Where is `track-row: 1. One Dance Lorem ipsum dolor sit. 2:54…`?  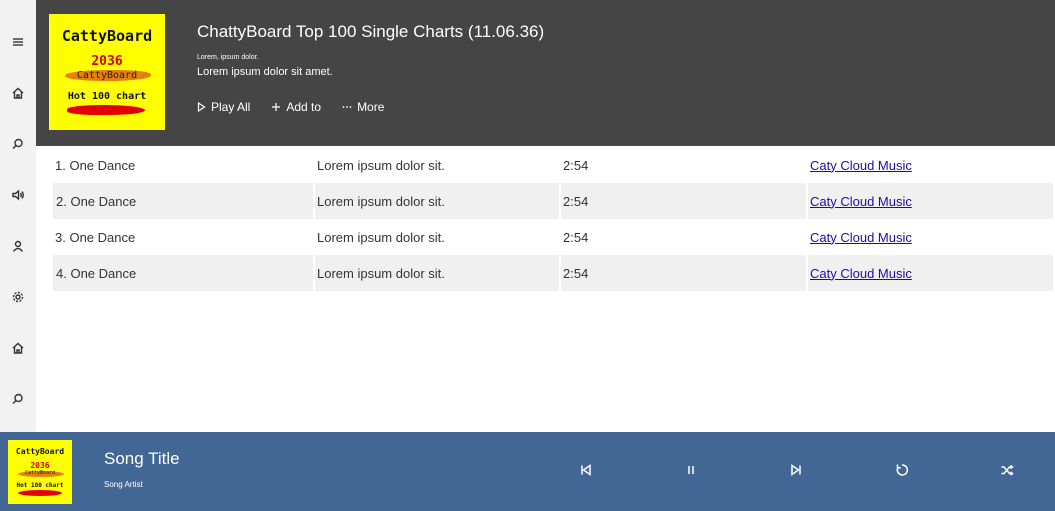
track-row: 1. One Dance Lorem ipsum dolor sit. 2:54… is located at coordinates (553, 165).